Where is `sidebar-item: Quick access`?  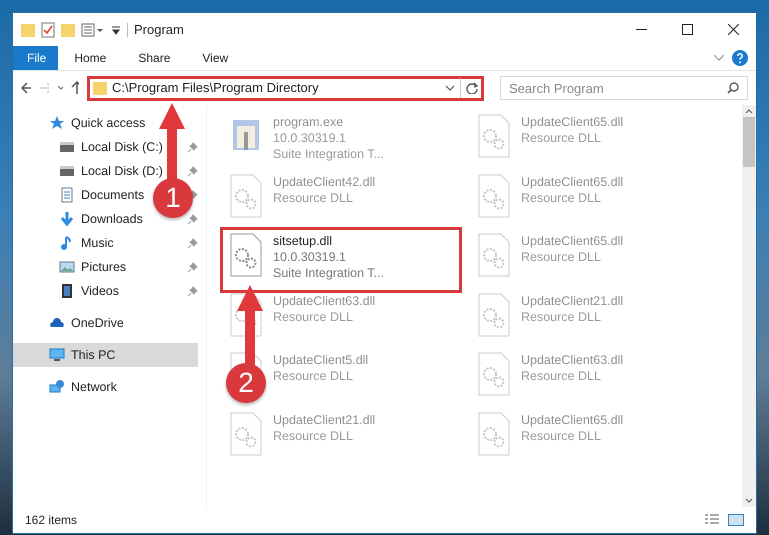 sidebar-item: Quick access is located at coordinates (83, 123).